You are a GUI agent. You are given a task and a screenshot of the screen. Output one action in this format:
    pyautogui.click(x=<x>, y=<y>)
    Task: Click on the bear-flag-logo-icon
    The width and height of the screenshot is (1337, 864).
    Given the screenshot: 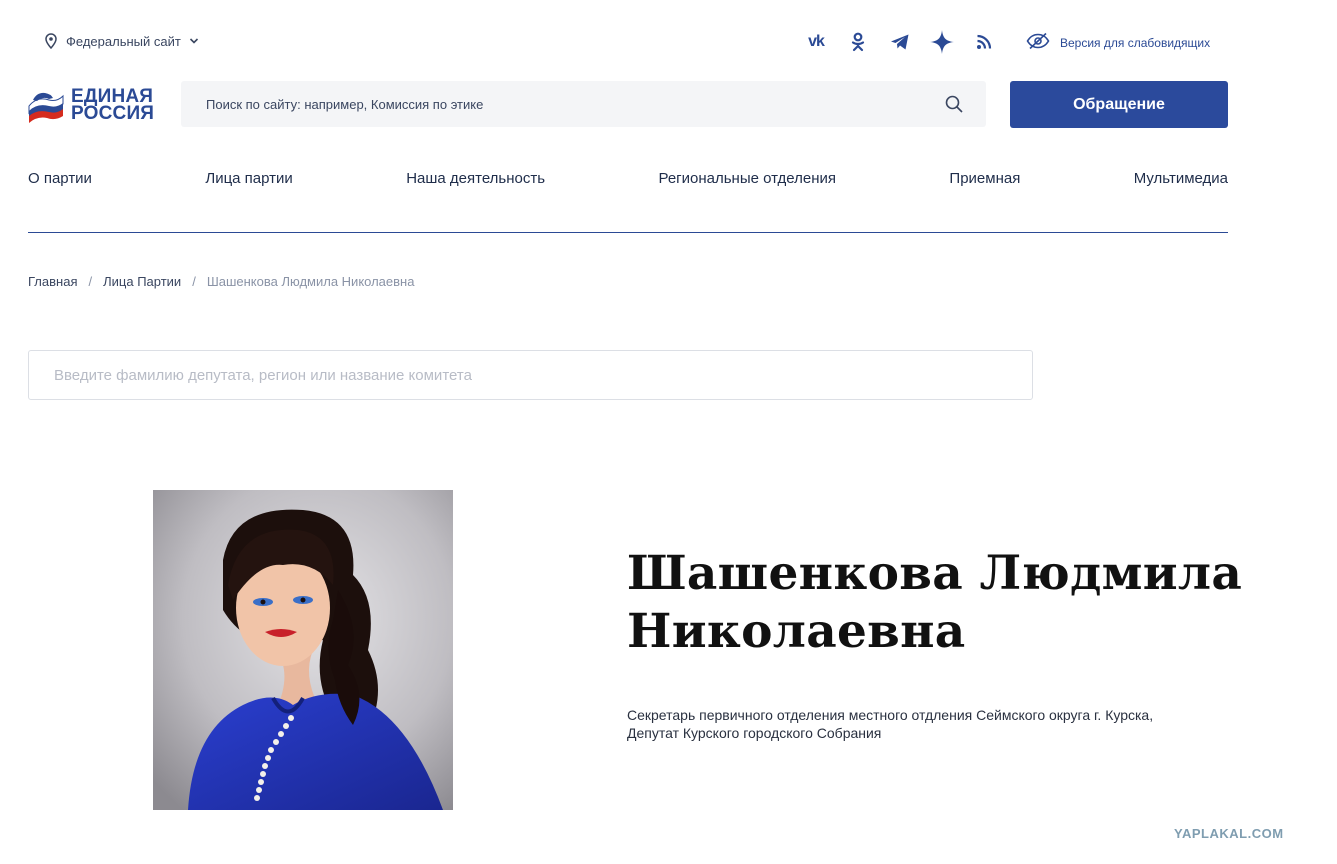 What is the action you would take?
    pyautogui.click(x=46, y=107)
    